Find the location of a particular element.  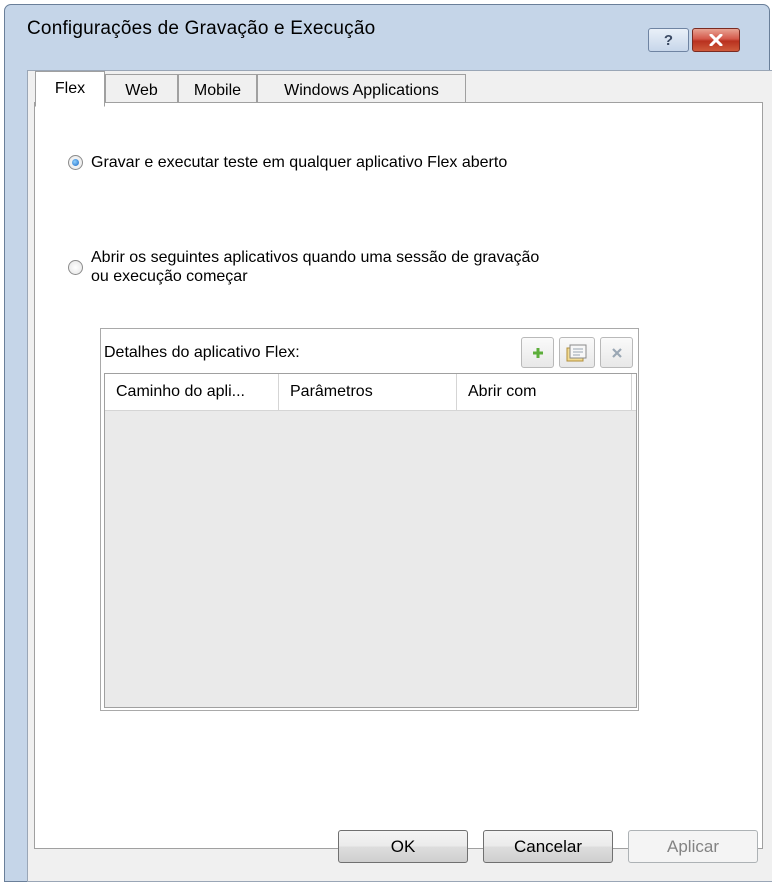

tab-flex: Flex is located at coordinates (70, 89).